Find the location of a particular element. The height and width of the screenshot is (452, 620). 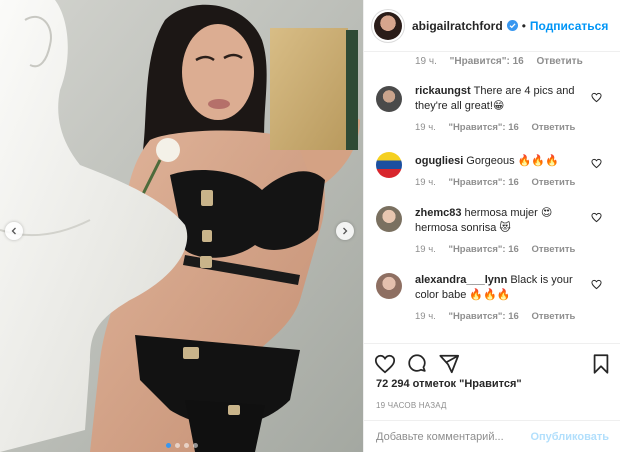

author-username: abigailratchford is located at coordinates (457, 26).